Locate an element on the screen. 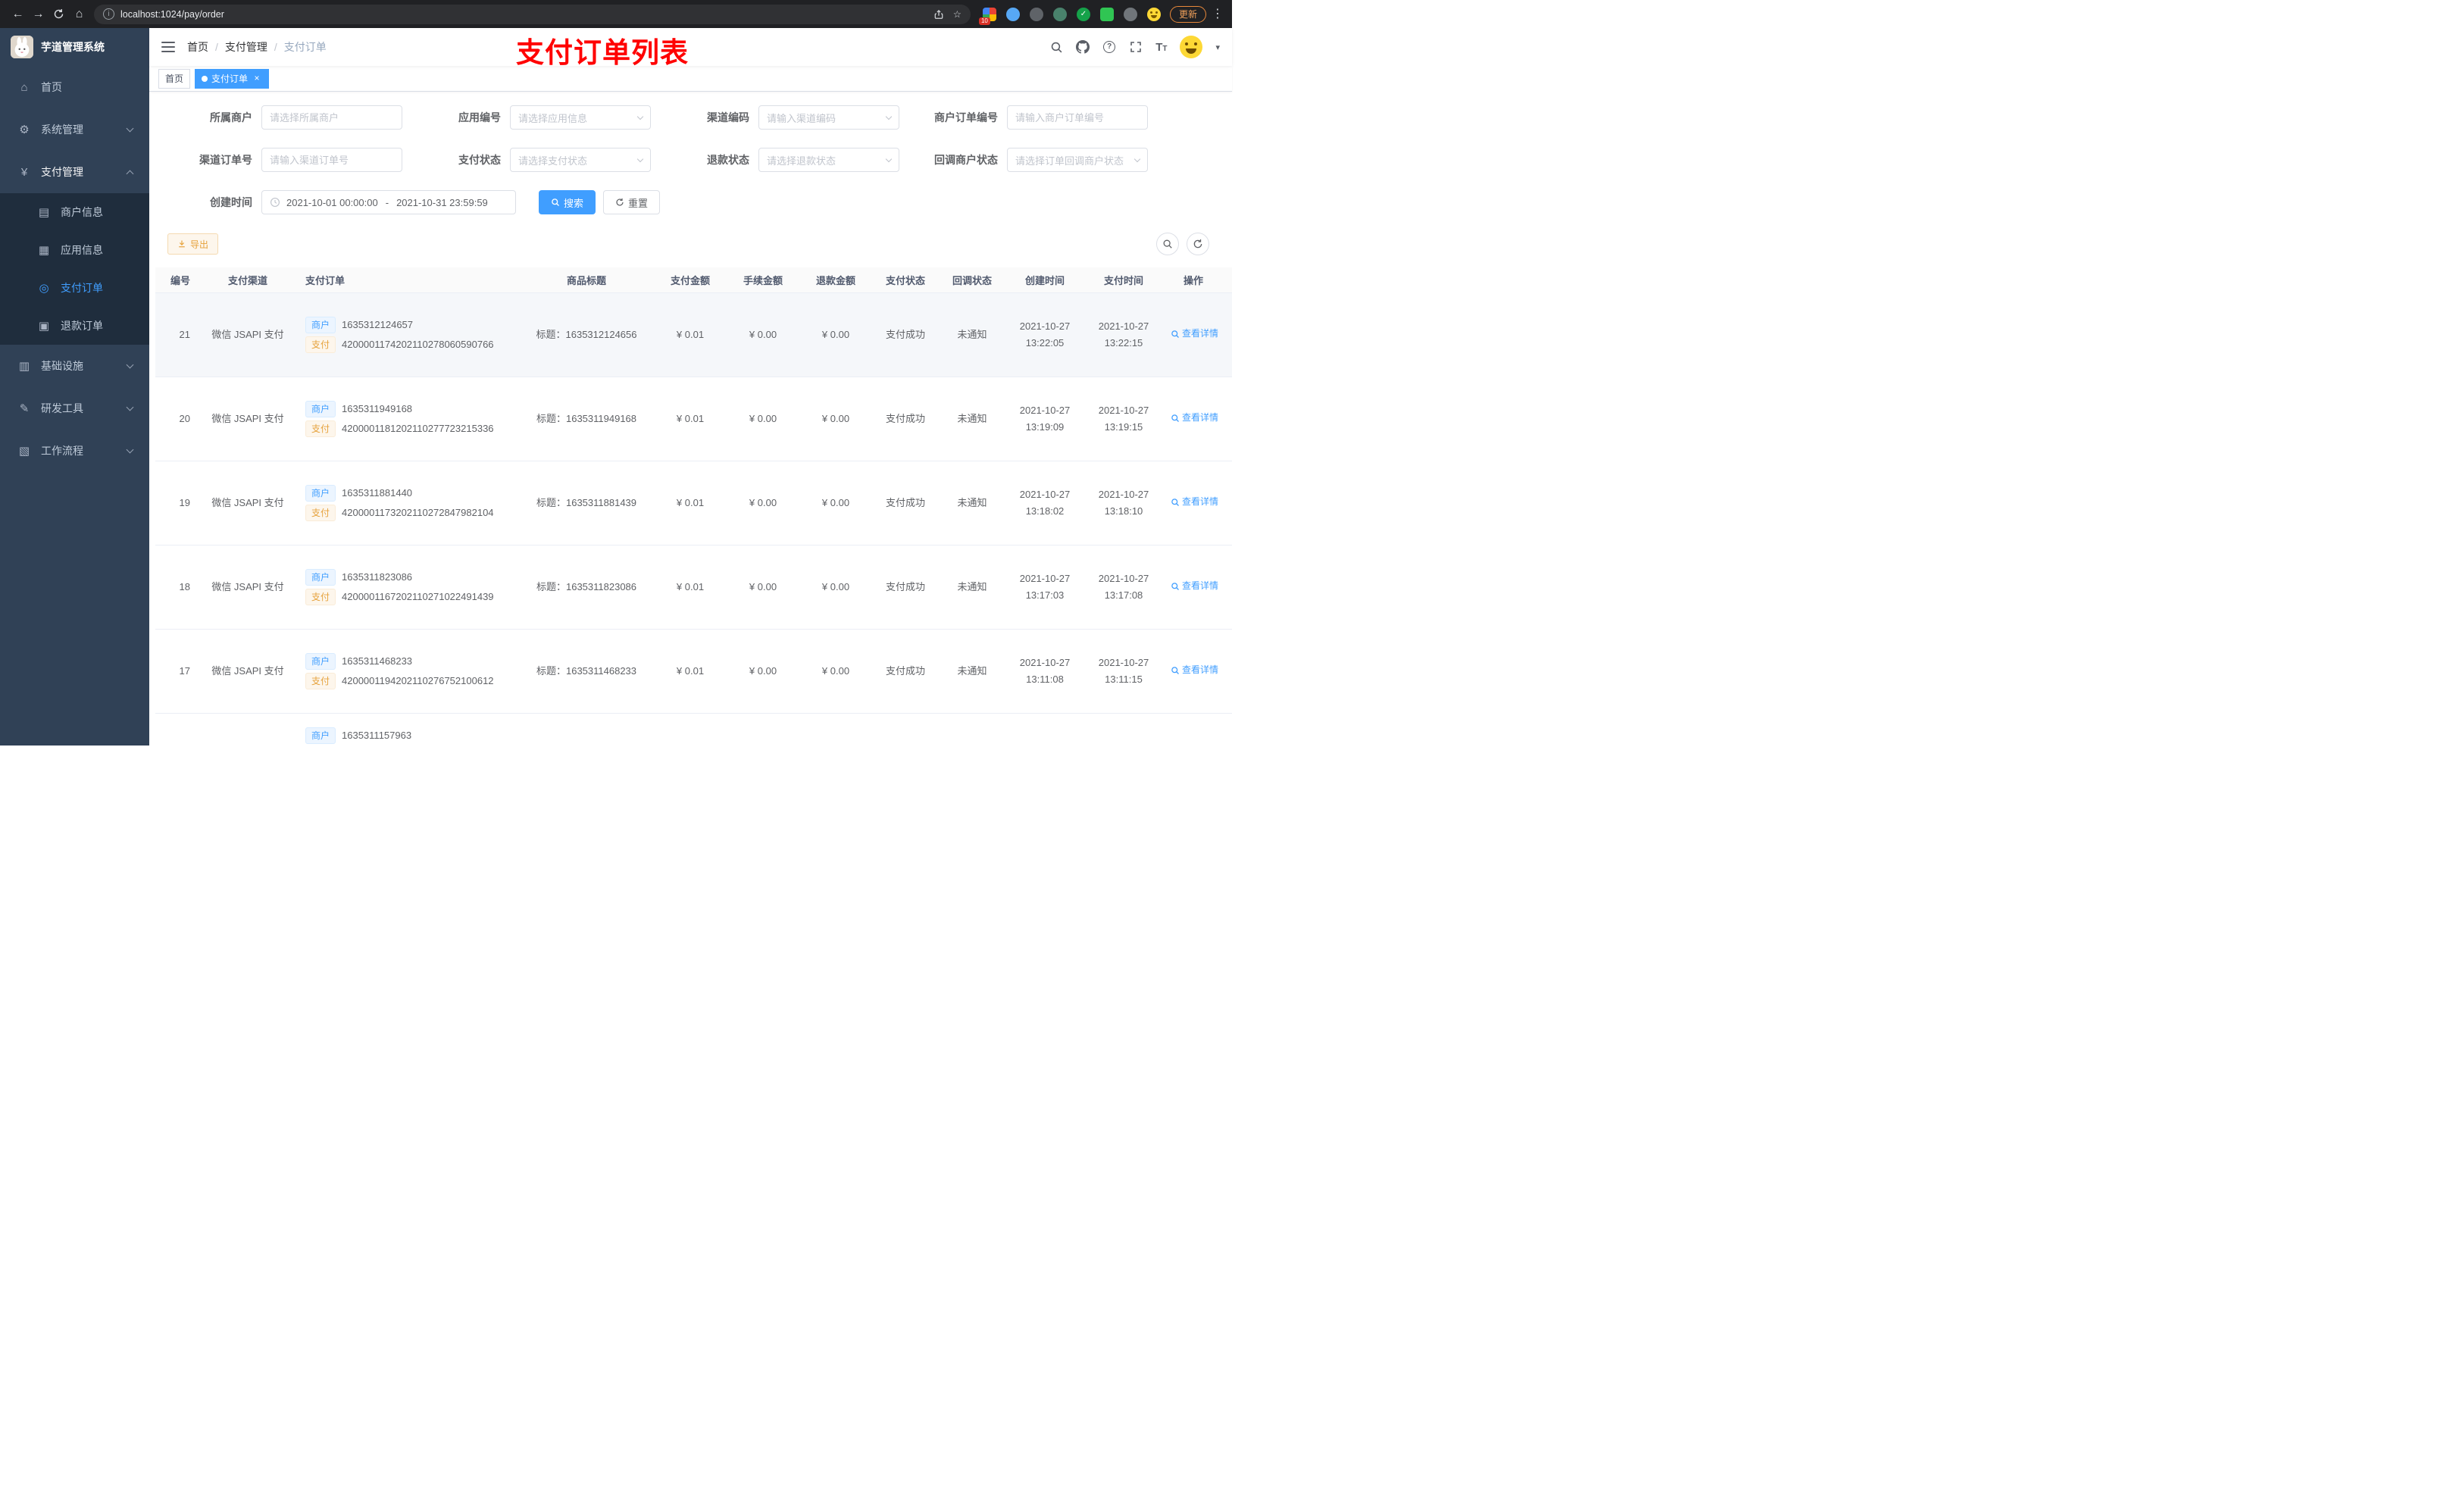 This screenshot has height=1491, width=2464. url-text: localhost:1024/pay/order is located at coordinates (523, 14).